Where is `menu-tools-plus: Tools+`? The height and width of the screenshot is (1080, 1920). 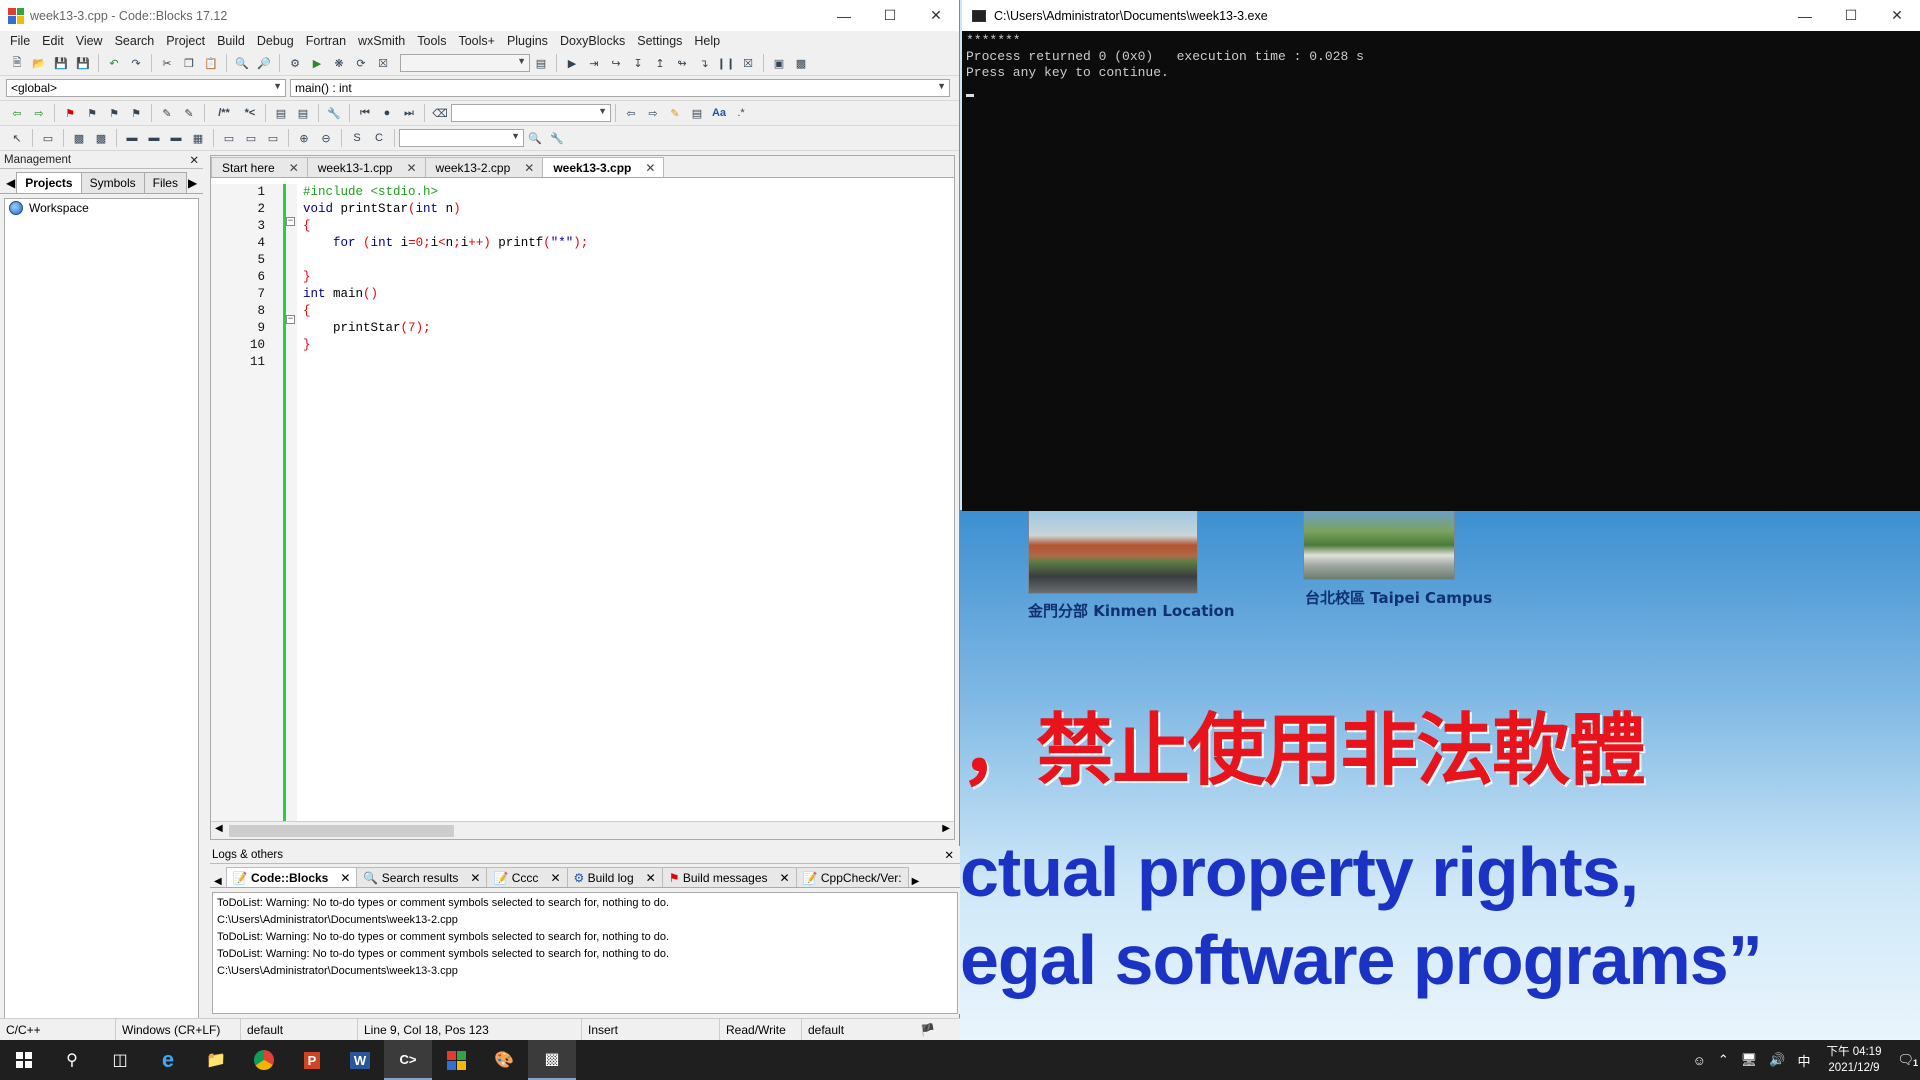
menu-tools-plus: Tools+ is located at coordinates (476, 41).